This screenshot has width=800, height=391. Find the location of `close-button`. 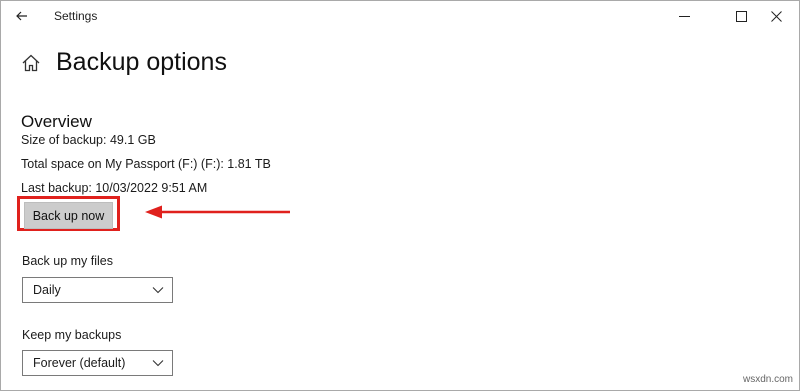

close-button is located at coordinates (776, 16).